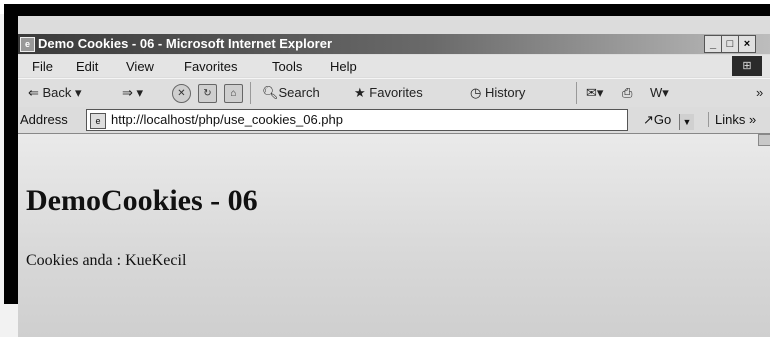 This screenshot has width=770, height=337. Describe the element at coordinates (759, 92) in the screenshot. I see `toolbar-overflow: »` at that location.